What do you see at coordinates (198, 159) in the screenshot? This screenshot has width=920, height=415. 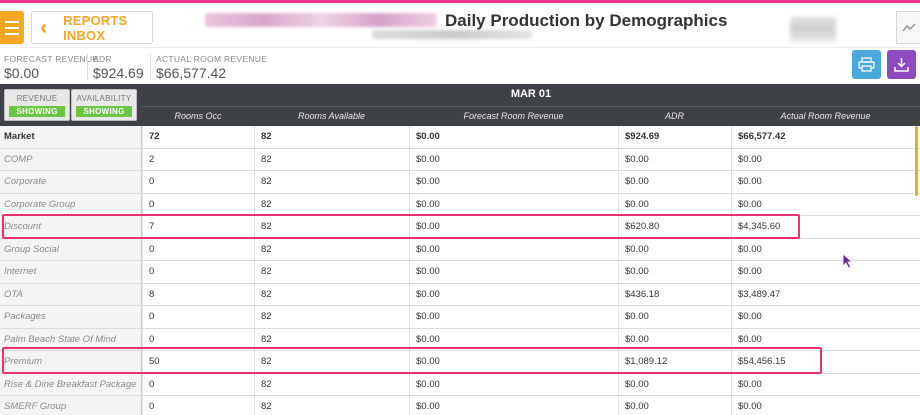 I see `table-cell: 2` at bounding box center [198, 159].